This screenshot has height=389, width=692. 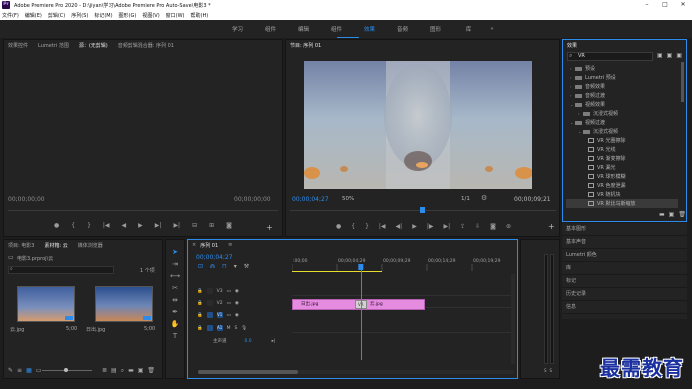 I want to click on pen-tool-icon: ✒, so click(x=175, y=312).